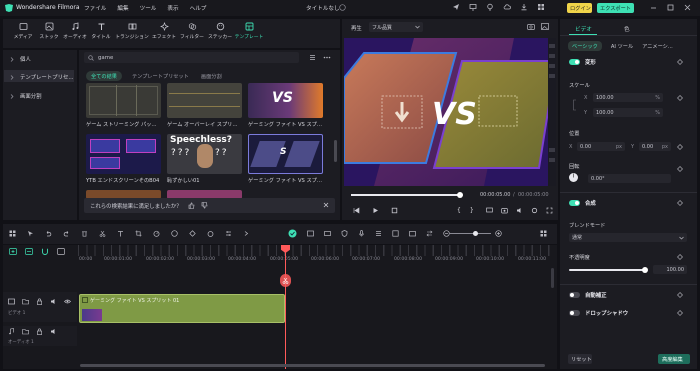 The width and height of the screenshot is (700, 371). Describe the element at coordinates (585, 46) in the screenshot. I see `subtab-basic: ベーシック` at that location.